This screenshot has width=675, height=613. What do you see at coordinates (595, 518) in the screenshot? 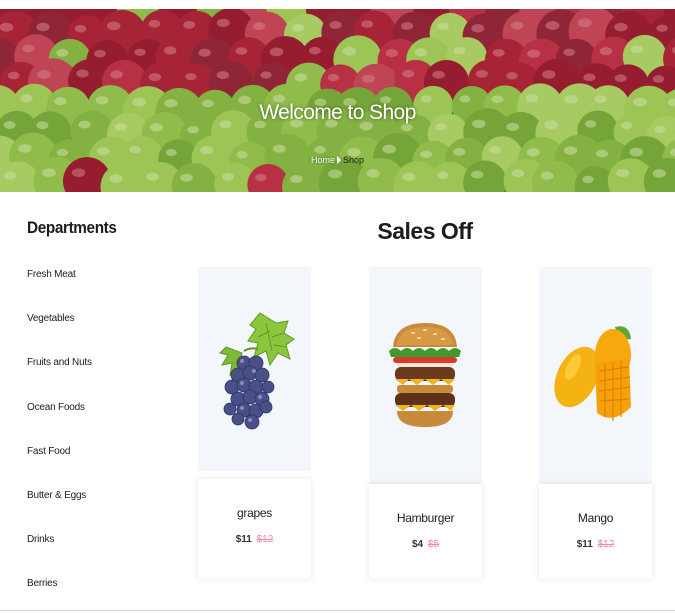
I see `product-name: Mango` at bounding box center [595, 518].